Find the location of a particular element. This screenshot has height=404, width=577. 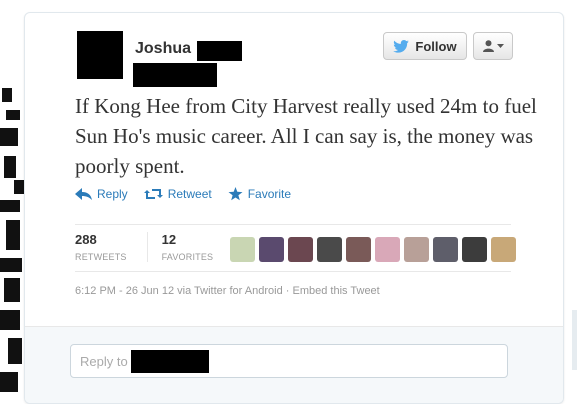

favorite-action: Favorite is located at coordinates (259, 194).